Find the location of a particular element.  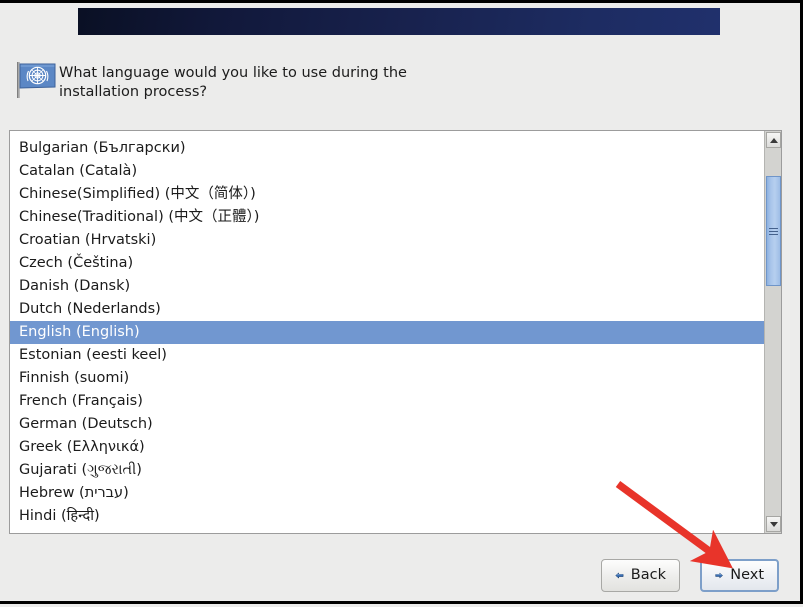

next-button: Next is located at coordinates (739, 575).